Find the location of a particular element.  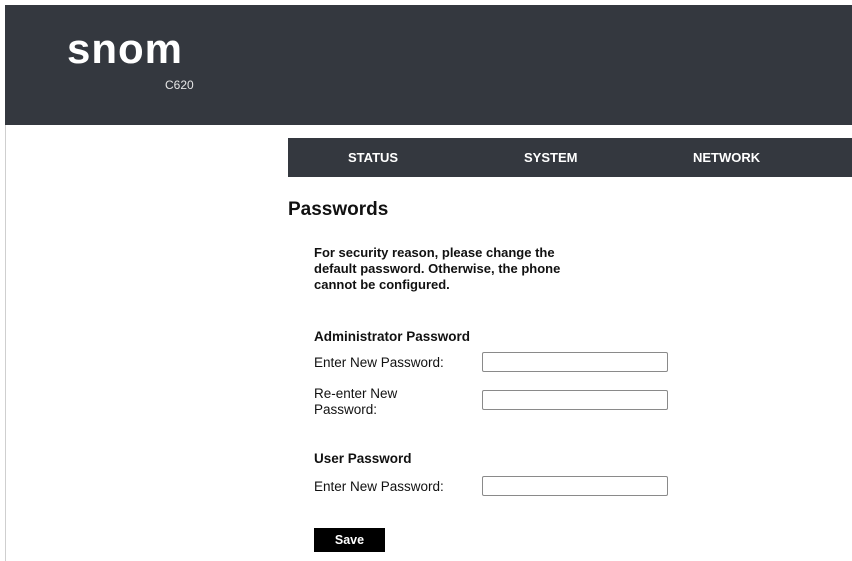

device-model-label: C620 is located at coordinates (179, 85).